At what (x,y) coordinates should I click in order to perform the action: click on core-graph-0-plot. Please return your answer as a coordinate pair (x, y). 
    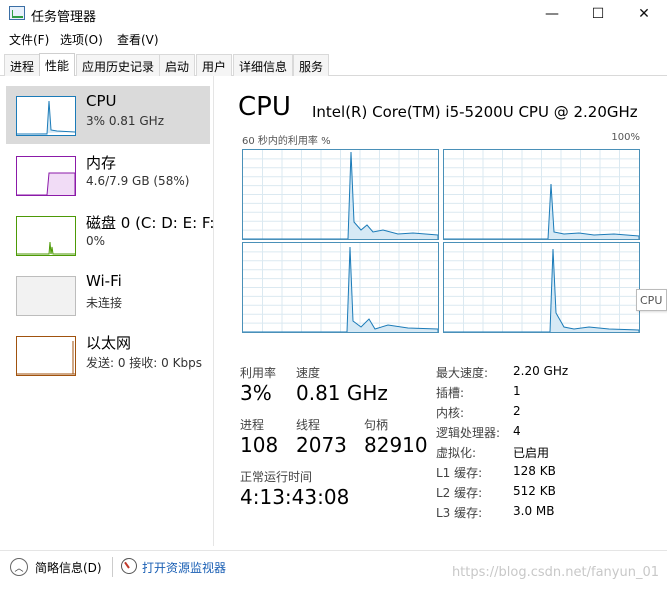
    Looking at the image, I should click on (341, 195).